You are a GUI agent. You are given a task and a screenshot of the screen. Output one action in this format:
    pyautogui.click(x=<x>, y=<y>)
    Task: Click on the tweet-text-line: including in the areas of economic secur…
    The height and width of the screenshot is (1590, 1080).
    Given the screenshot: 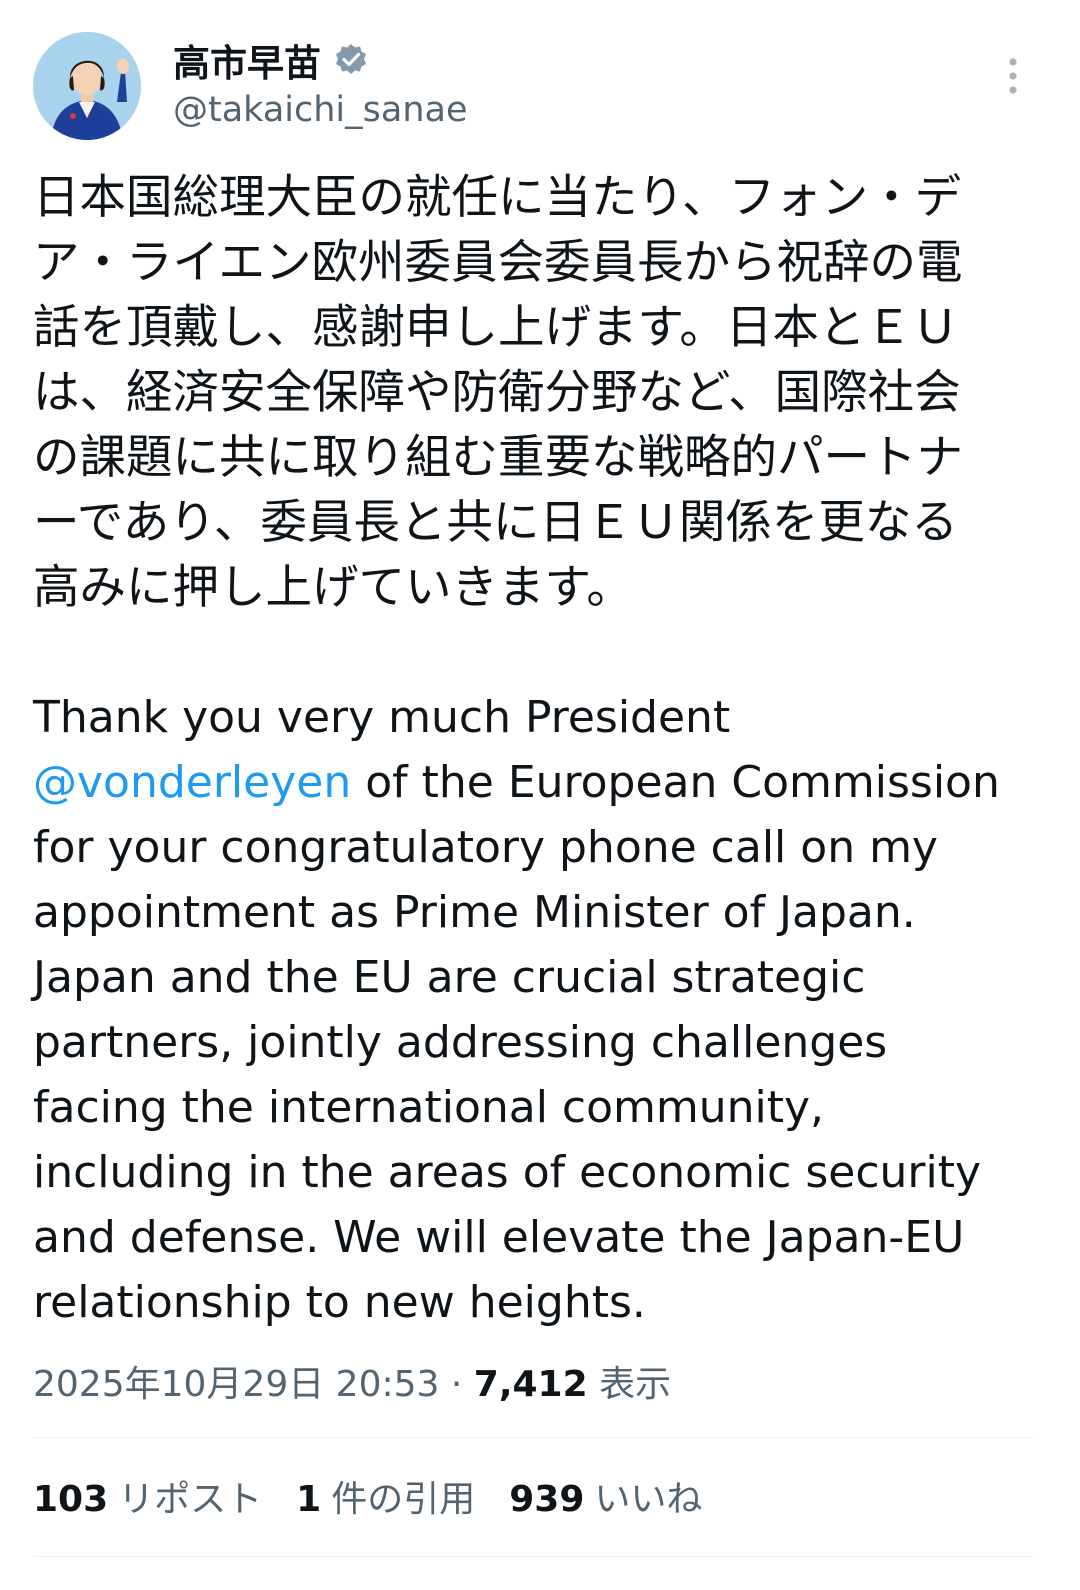 What is the action you would take?
    pyautogui.click(x=507, y=1172)
    